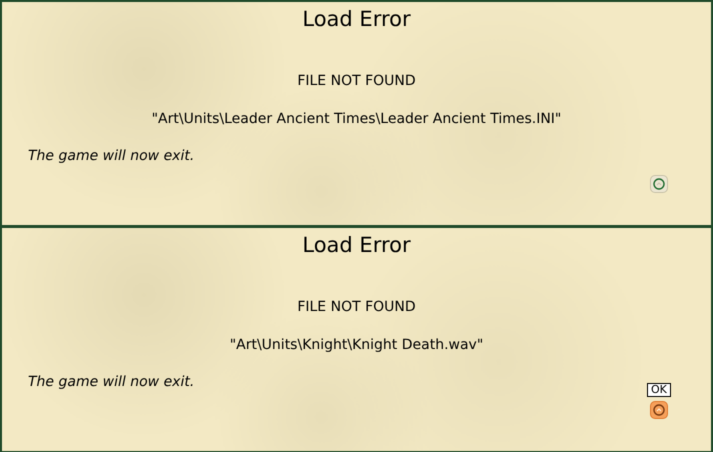  Describe the element at coordinates (659, 390) in the screenshot. I see `tooltip: OK` at that location.